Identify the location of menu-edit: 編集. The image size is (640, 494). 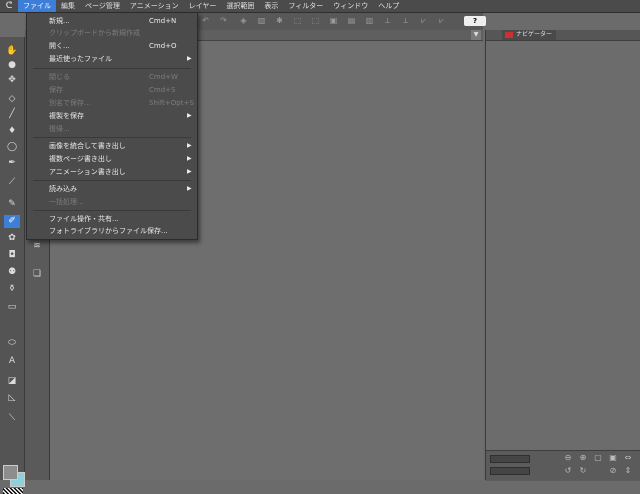
(68, 6).